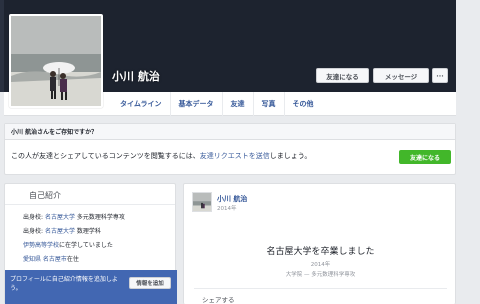 This screenshot has height=304, width=480. Describe the element at coordinates (105, 156) in the screenshot. I see `do-you-know-prefix: この人が友達とシェアしているコンテンツを閲覧するには、` at that location.